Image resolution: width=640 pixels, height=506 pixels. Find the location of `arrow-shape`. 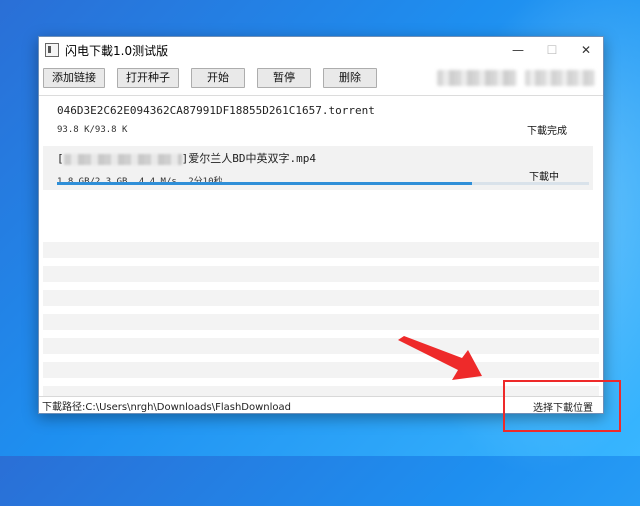

arrow-shape is located at coordinates (440, 358).